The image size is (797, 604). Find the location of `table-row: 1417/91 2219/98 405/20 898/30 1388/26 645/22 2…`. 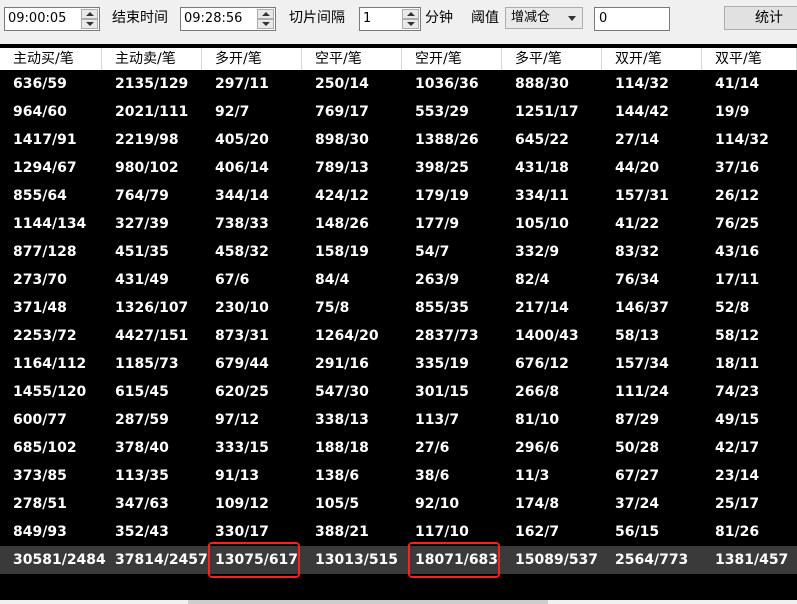

table-row: 1417/91 2219/98 405/20 898/30 1388/26 645/22 2… is located at coordinates (398, 140).